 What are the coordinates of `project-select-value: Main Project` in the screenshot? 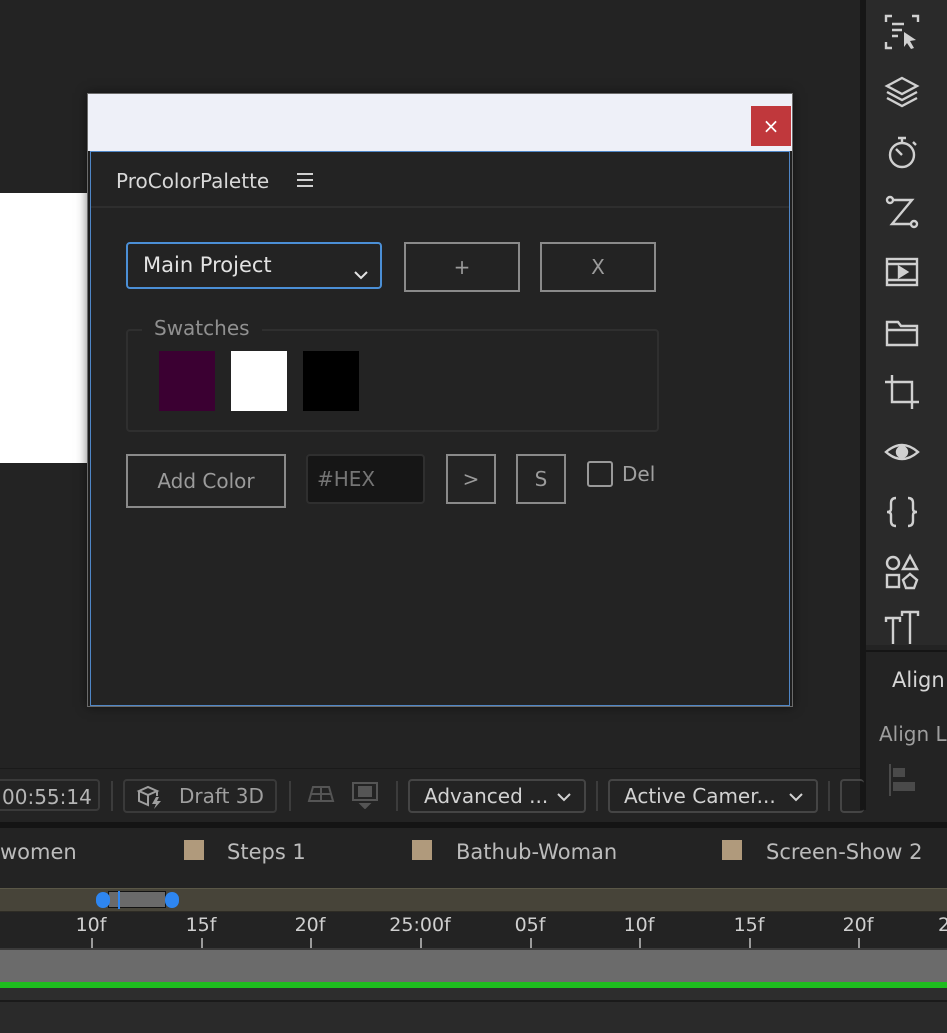 It's located at (207, 265).